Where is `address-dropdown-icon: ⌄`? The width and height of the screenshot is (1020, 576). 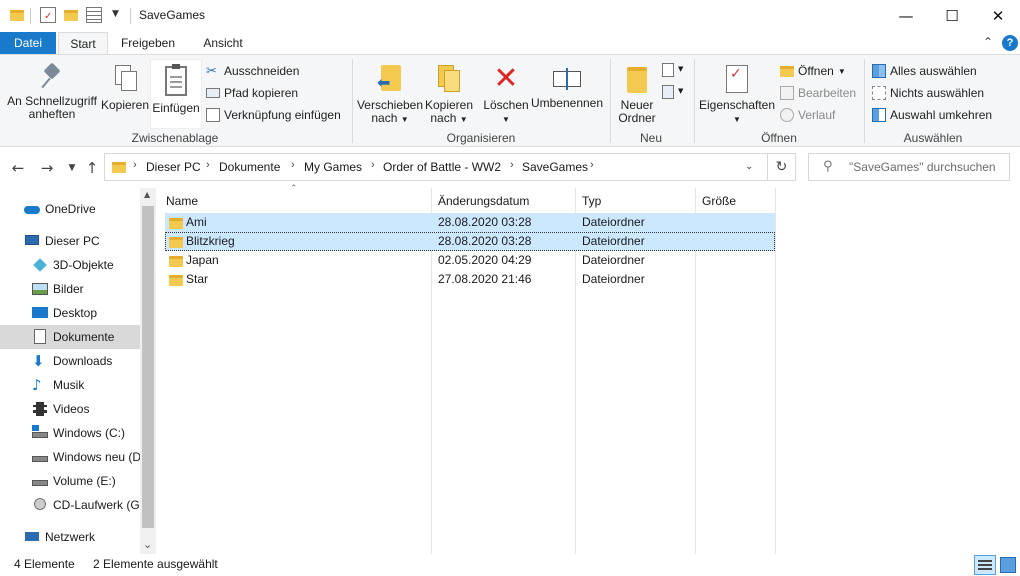
address-dropdown-icon: ⌄ is located at coordinates (749, 166).